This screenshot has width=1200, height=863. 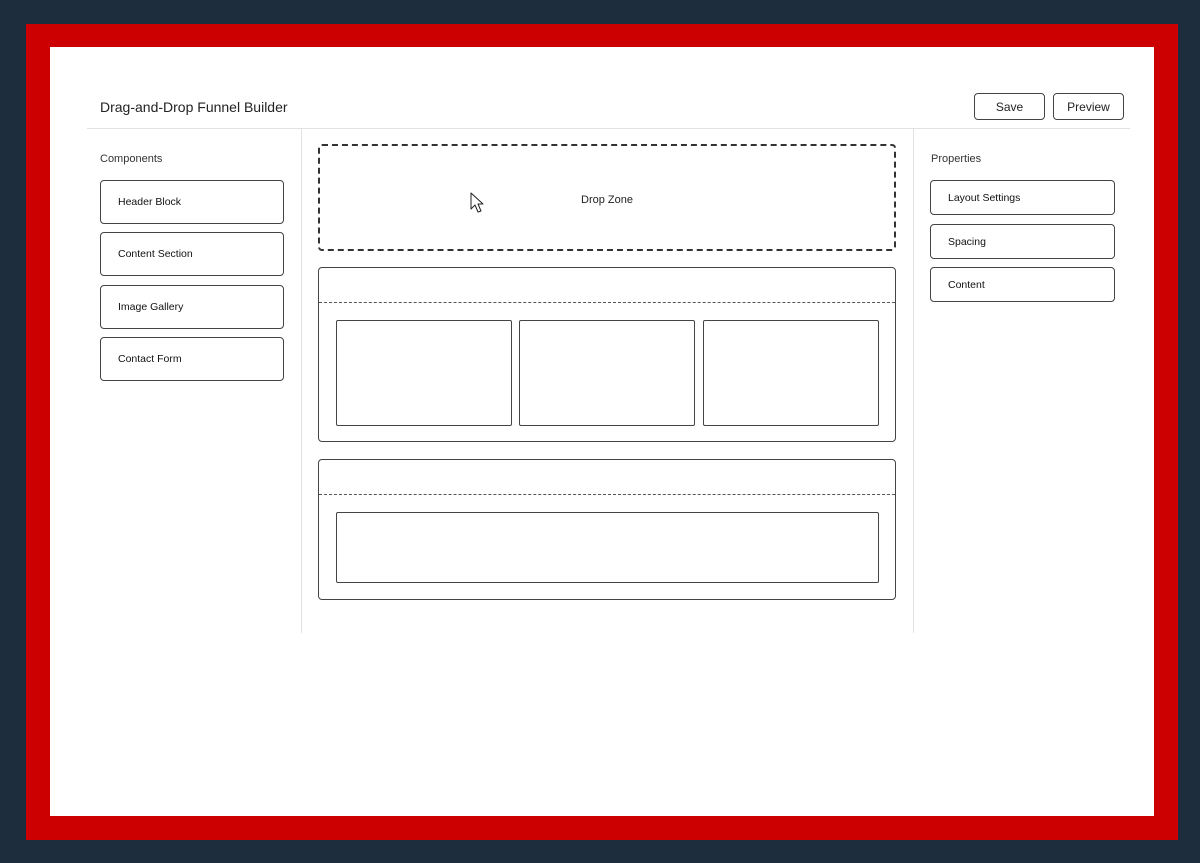 What do you see at coordinates (301, 381) in the screenshot?
I see `left-panel-divider` at bounding box center [301, 381].